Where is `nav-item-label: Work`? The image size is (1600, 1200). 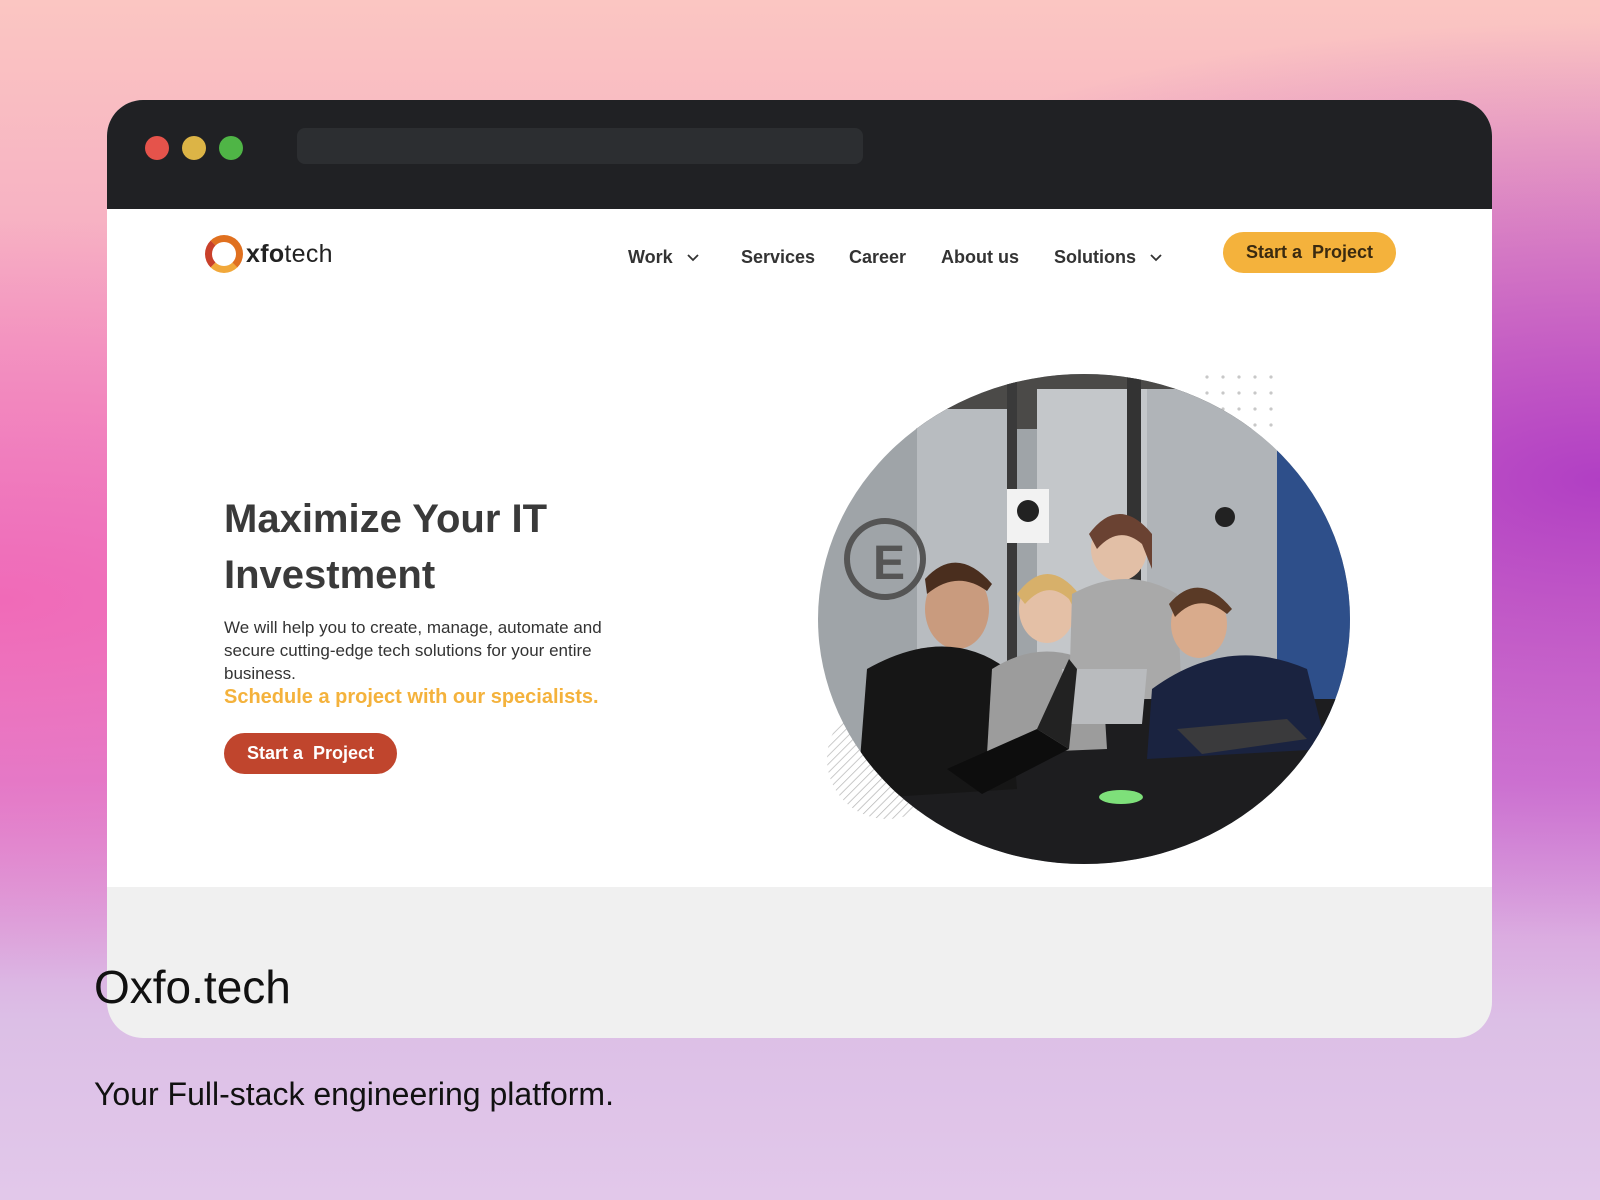
nav-item-label: Work is located at coordinates (650, 257).